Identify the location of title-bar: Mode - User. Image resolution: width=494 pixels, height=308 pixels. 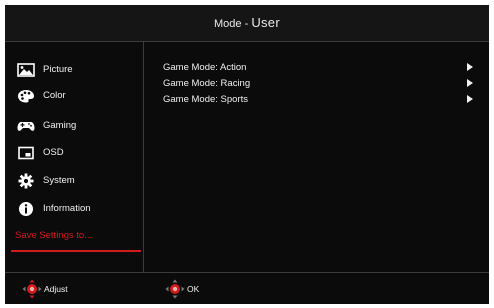
(247, 23).